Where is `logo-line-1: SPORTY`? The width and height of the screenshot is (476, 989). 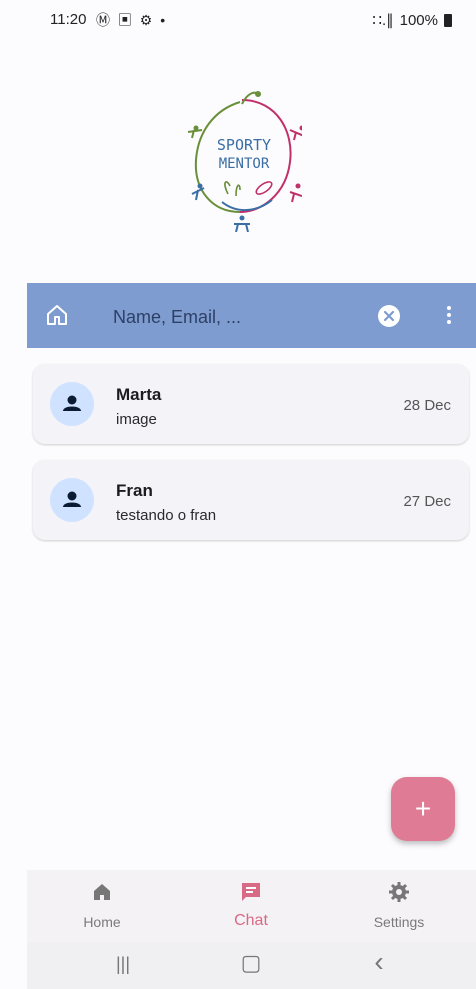 logo-line-1: SPORTY is located at coordinates (244, 145).